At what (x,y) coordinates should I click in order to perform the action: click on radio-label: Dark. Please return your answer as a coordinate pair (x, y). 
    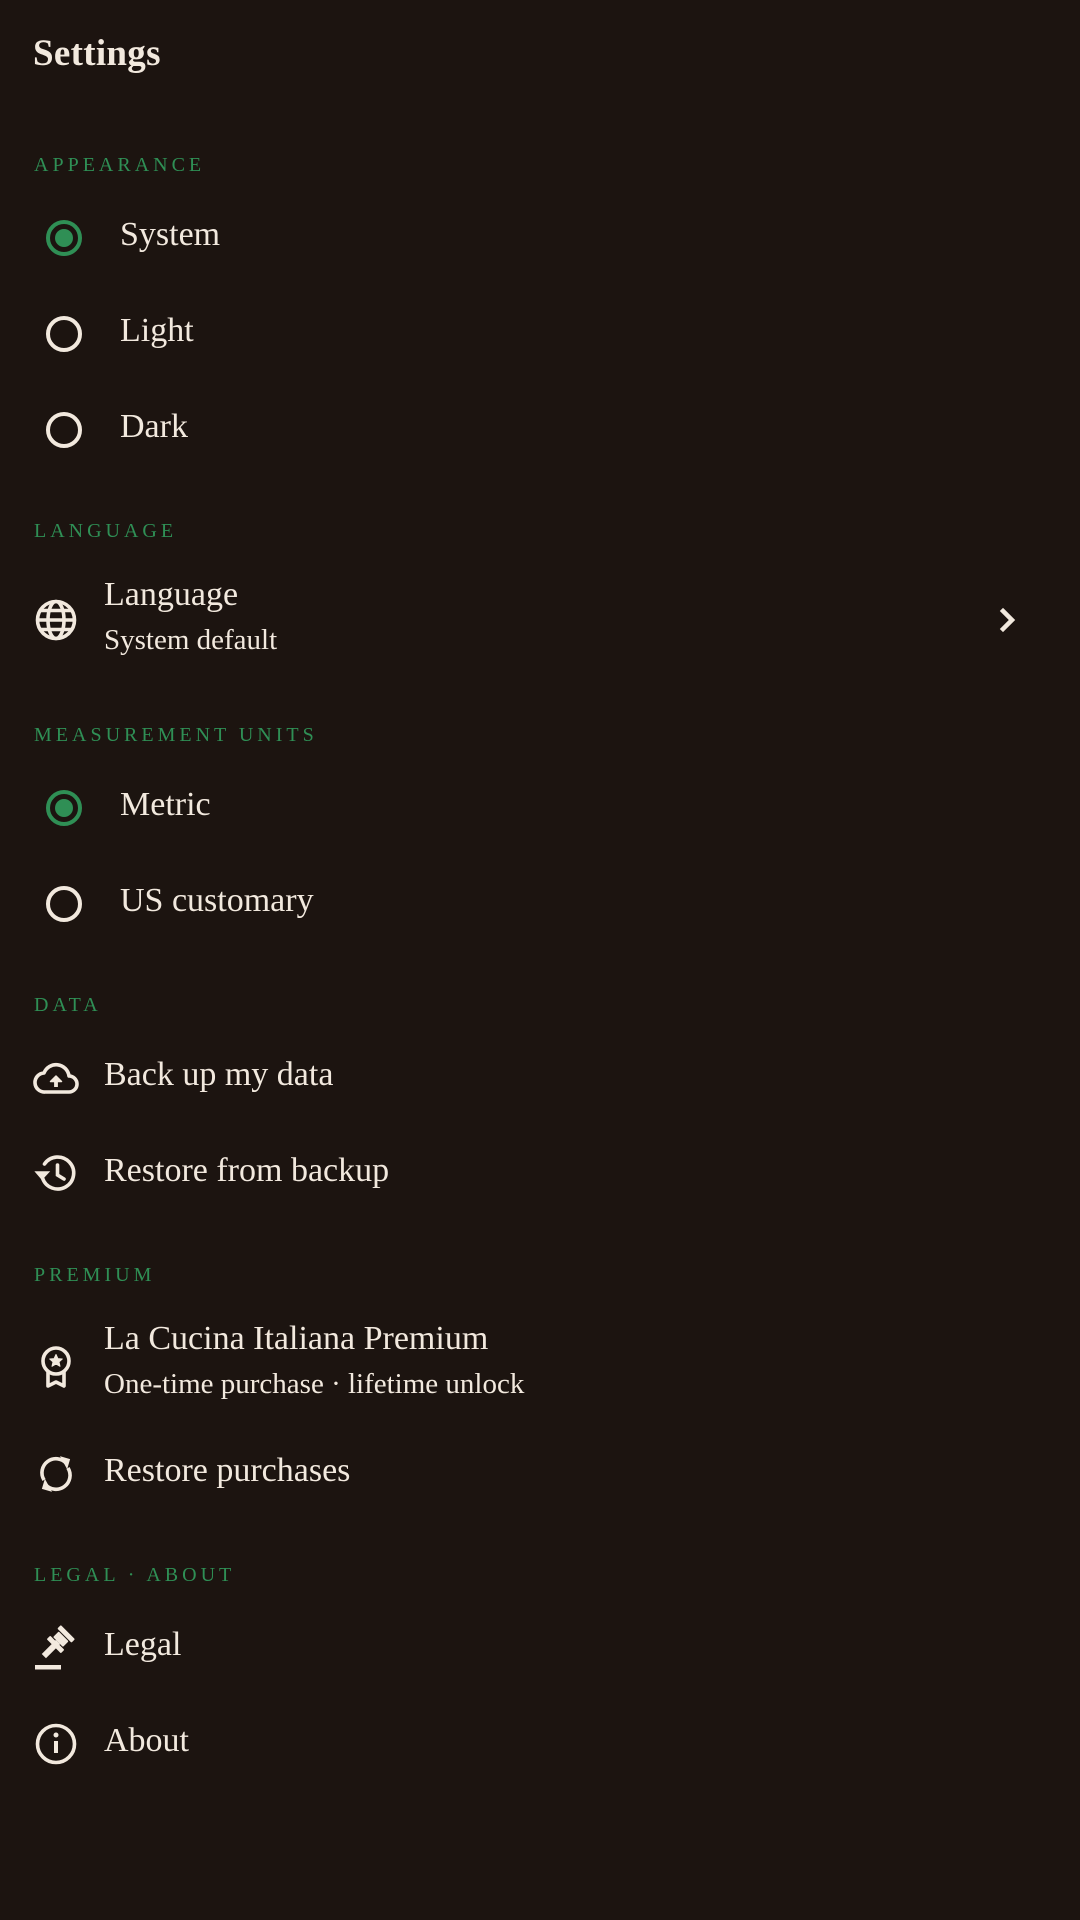
    Looking at the image, I should click on (154, 426).